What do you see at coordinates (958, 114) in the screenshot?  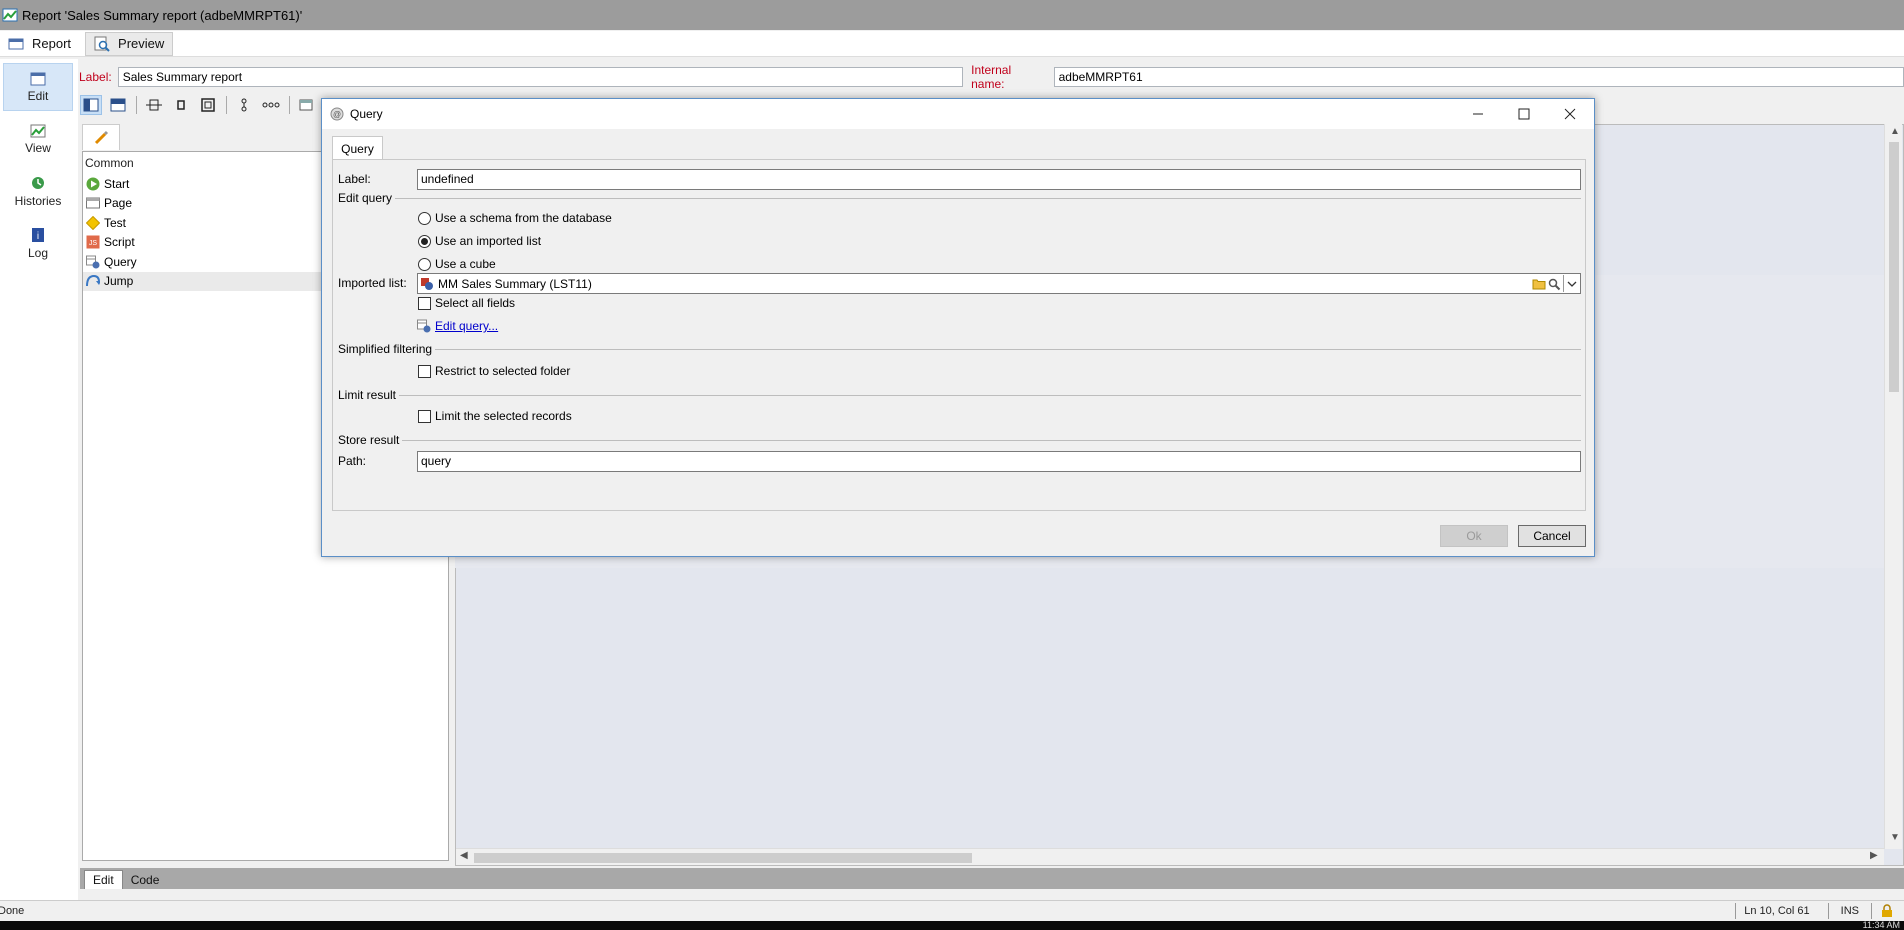 I see `dialog-title-bar: @ Query` at bounding box center [958, 114].